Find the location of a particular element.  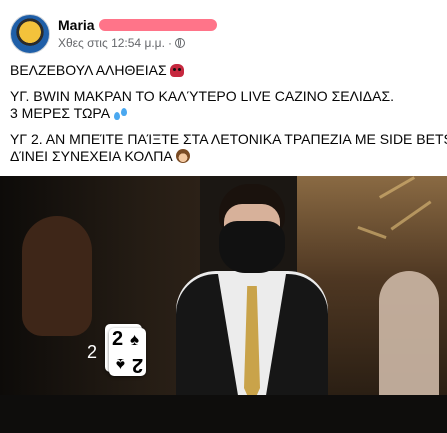

post-header: Maria Χθες στις 12:54 μ.μ. · is located at coordinates (113, 34).